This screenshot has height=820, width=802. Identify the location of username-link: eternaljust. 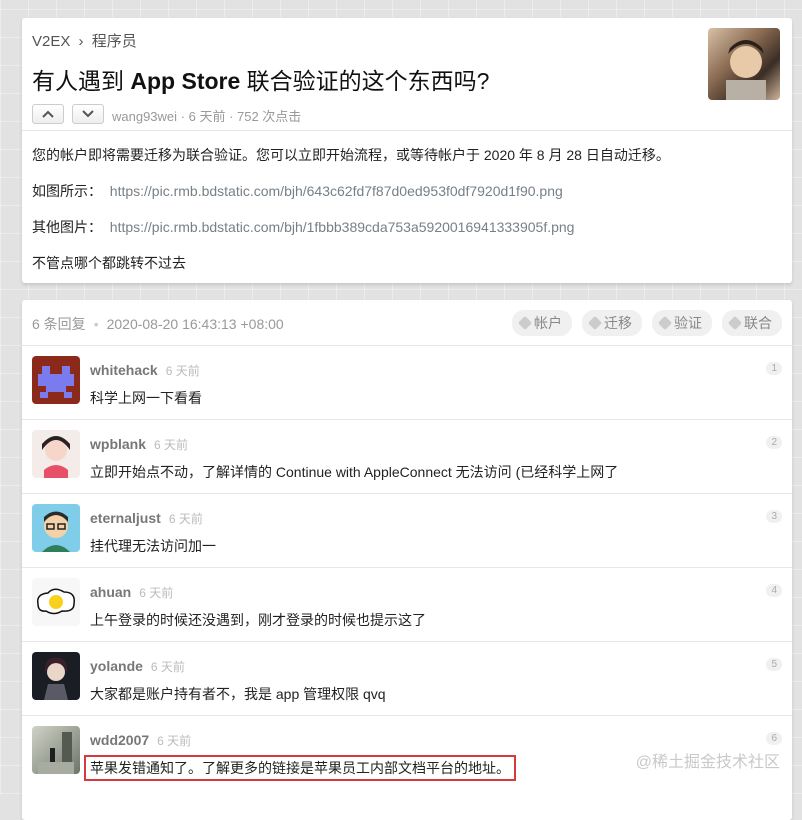
(125, 518).